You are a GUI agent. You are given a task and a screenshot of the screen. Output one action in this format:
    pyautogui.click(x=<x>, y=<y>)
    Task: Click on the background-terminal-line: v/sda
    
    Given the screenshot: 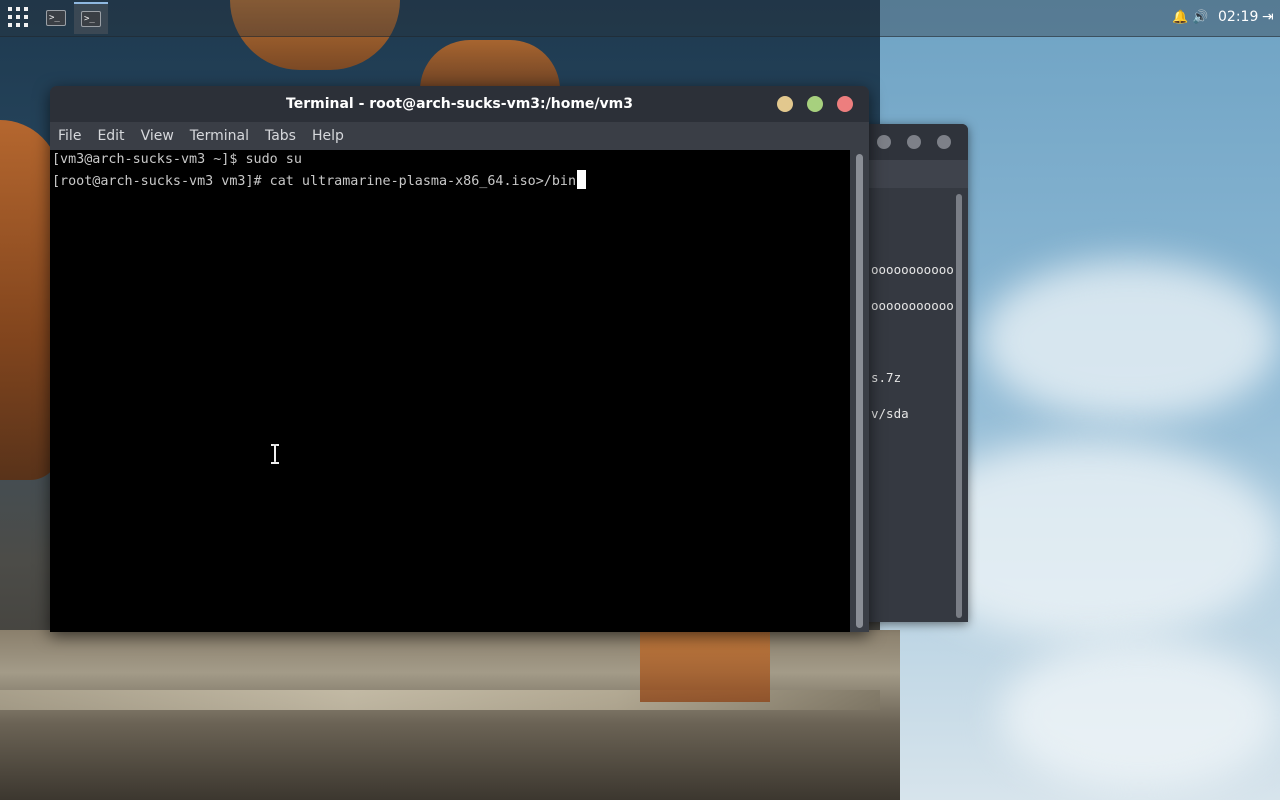 What is the action you would take?
    pyautogui.click(x=890, y=413)
    